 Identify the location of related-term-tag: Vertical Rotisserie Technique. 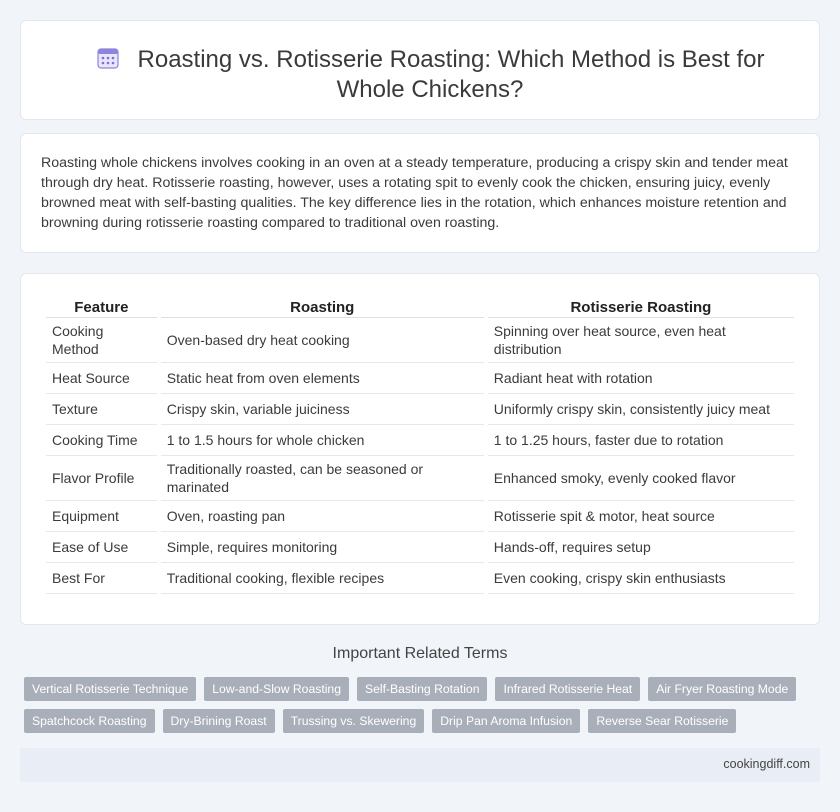
(110, 689).